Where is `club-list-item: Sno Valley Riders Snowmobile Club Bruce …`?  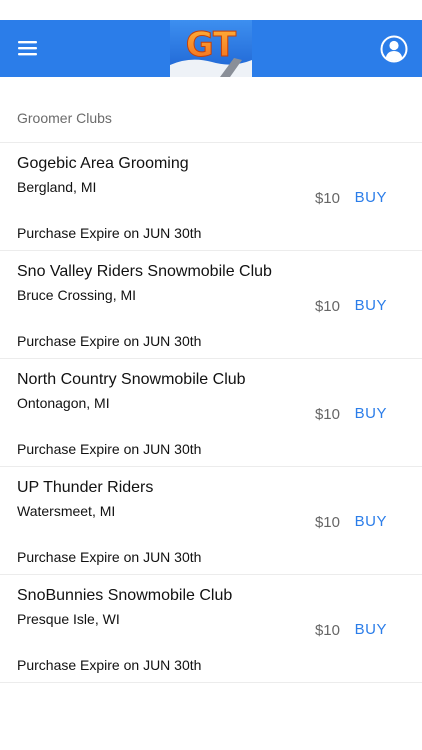
club-list-item: Sno Valley Riders Snowmobile Club Bruce … is located at coordinates (211, 305).